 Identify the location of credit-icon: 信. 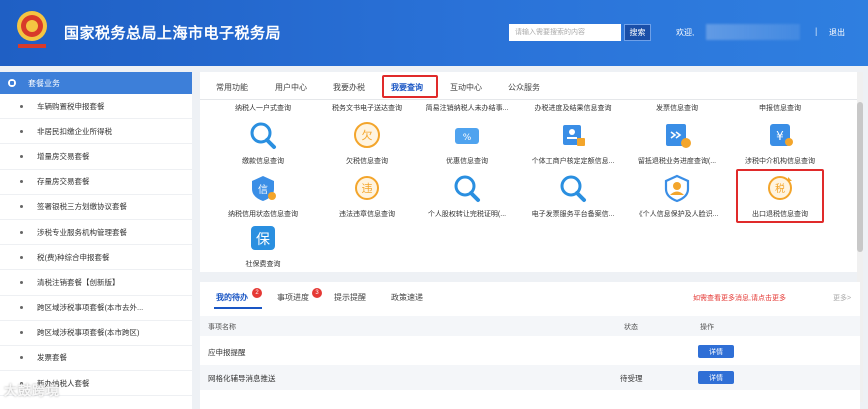
(263, 188).